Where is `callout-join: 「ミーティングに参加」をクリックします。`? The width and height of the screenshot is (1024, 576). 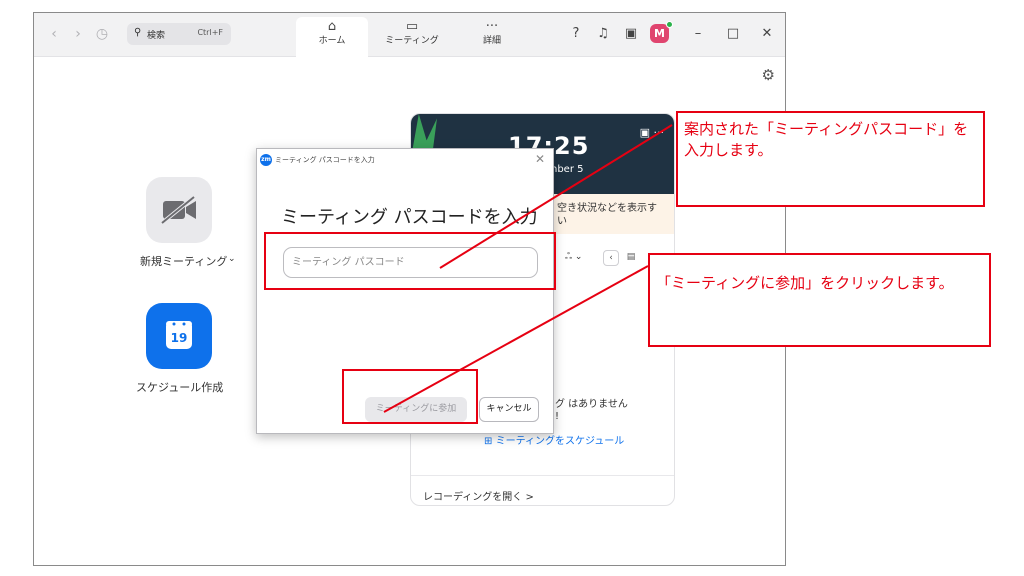
callout-join: 「ミーティングに参加」をクリックします。 is located at coordinates (819, 300).